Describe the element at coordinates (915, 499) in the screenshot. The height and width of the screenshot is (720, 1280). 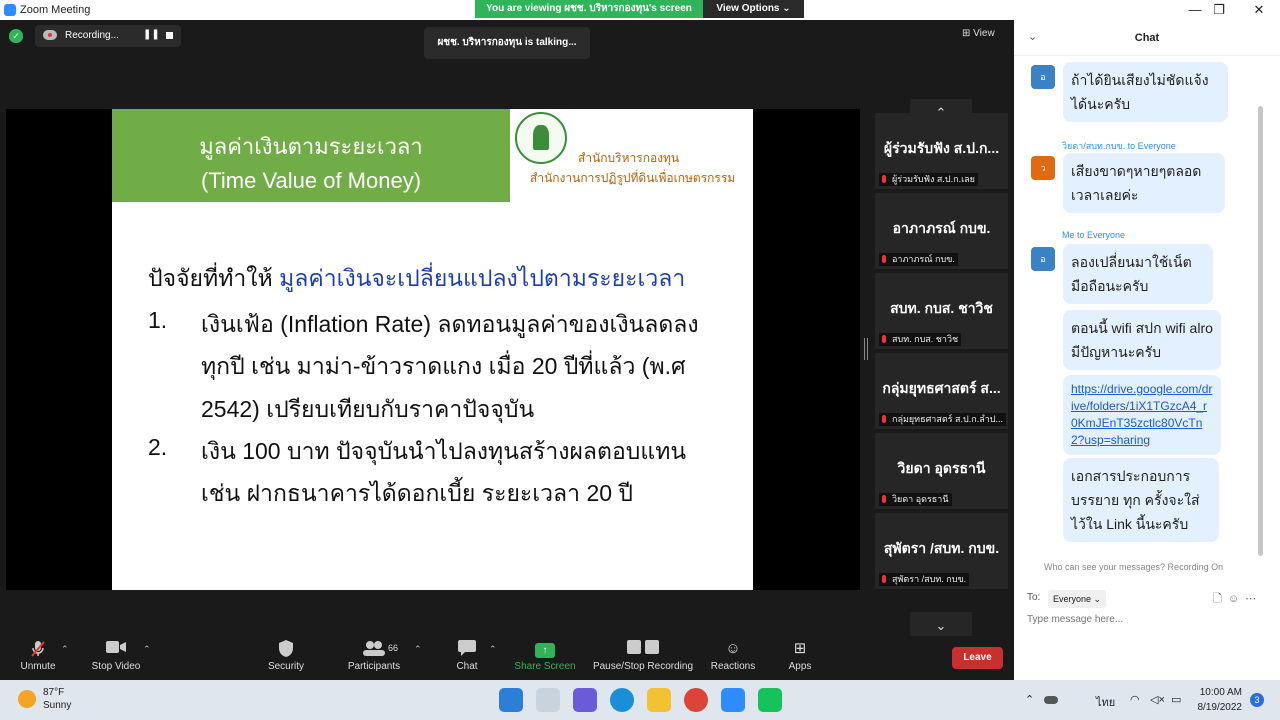
I see `participant-muted-label: วิยดา อุดรธานี` at that location.